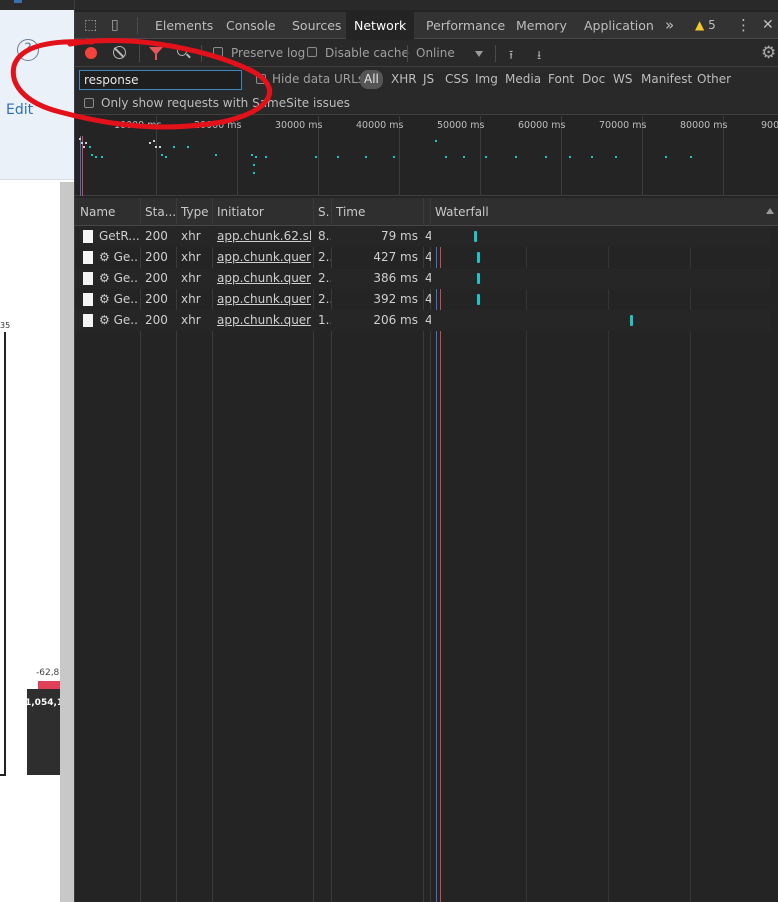 Image resolution: width=778 pixels, height=902 pixels. Describe the element at coordinates (197, 212) in the screenshot. I see `column-header-type: Type` at that location.